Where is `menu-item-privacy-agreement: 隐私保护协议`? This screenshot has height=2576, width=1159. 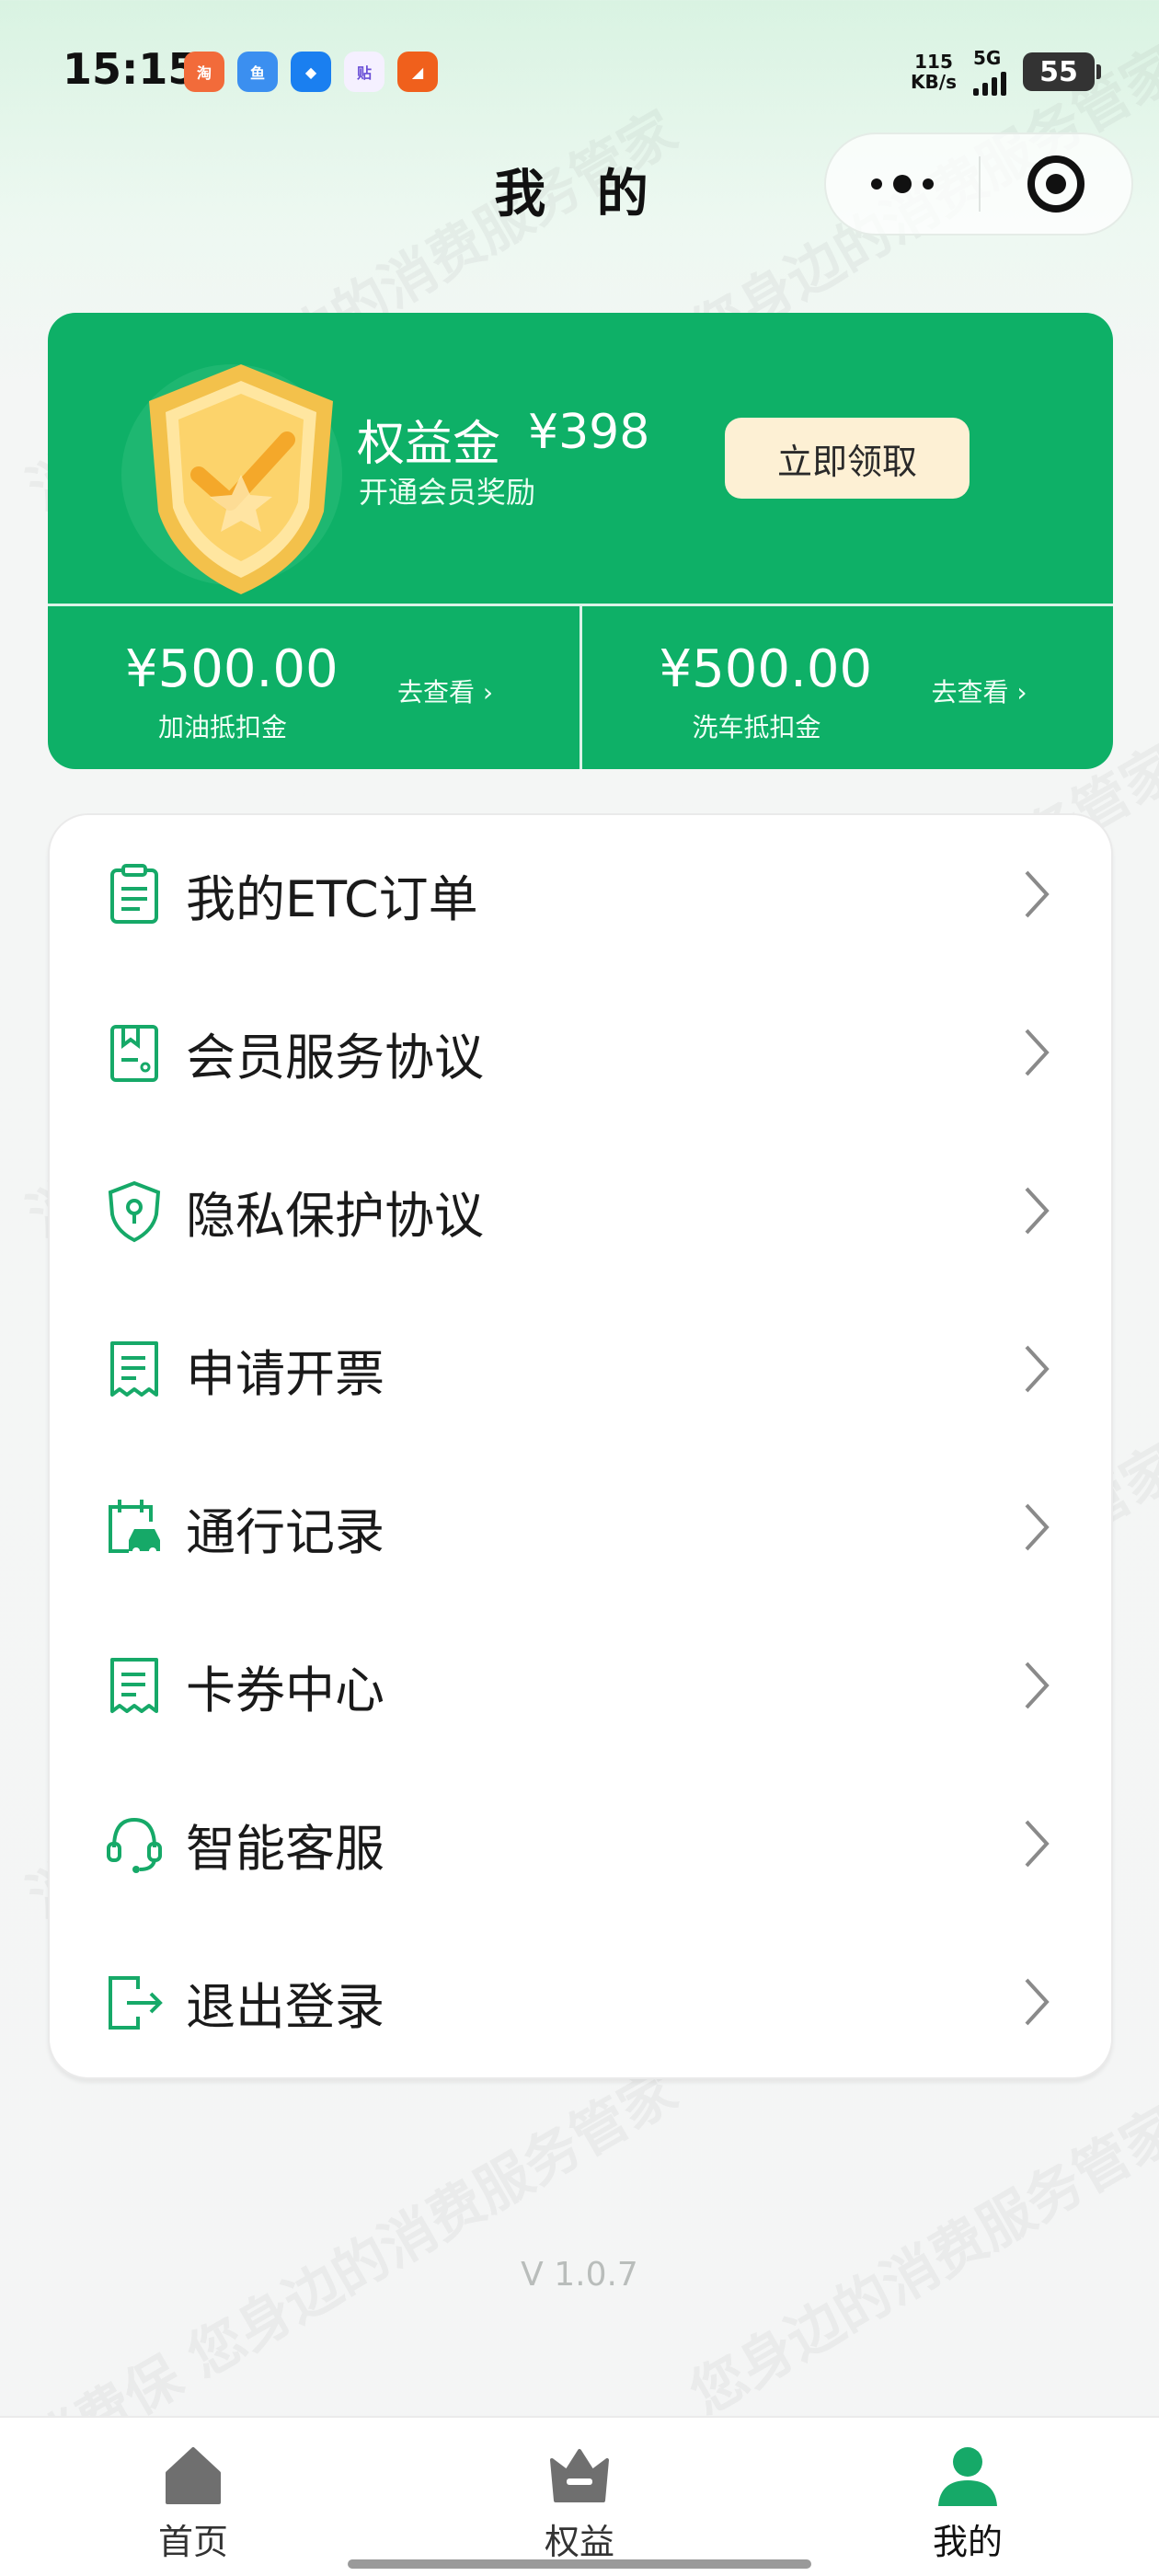
menu-item-privacy-agreement: 隐私保护协议 is located at coordinates (582, 1211).